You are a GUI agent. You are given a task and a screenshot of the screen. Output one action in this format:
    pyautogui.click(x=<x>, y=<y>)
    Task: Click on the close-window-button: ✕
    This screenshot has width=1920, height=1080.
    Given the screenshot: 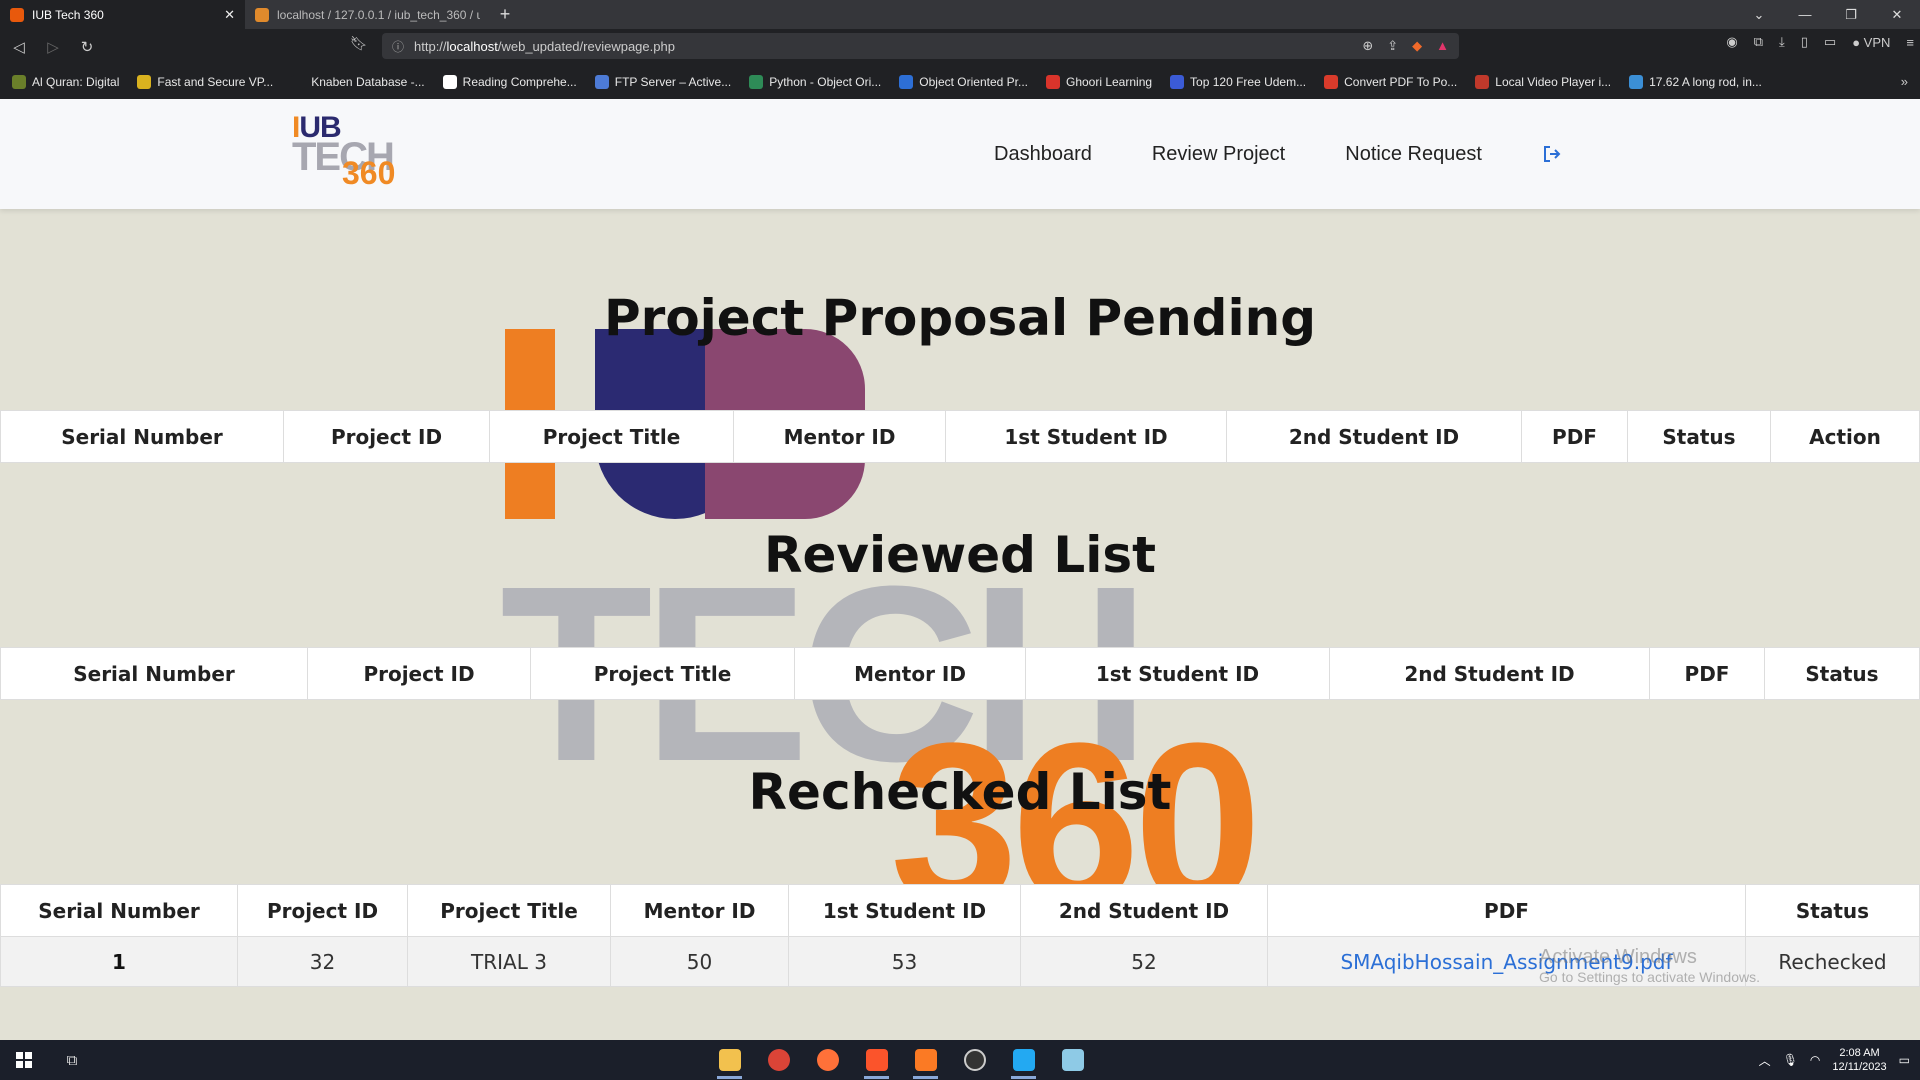 What is the action you would take?
    pyautogui.click(x=1897, y=14)
    